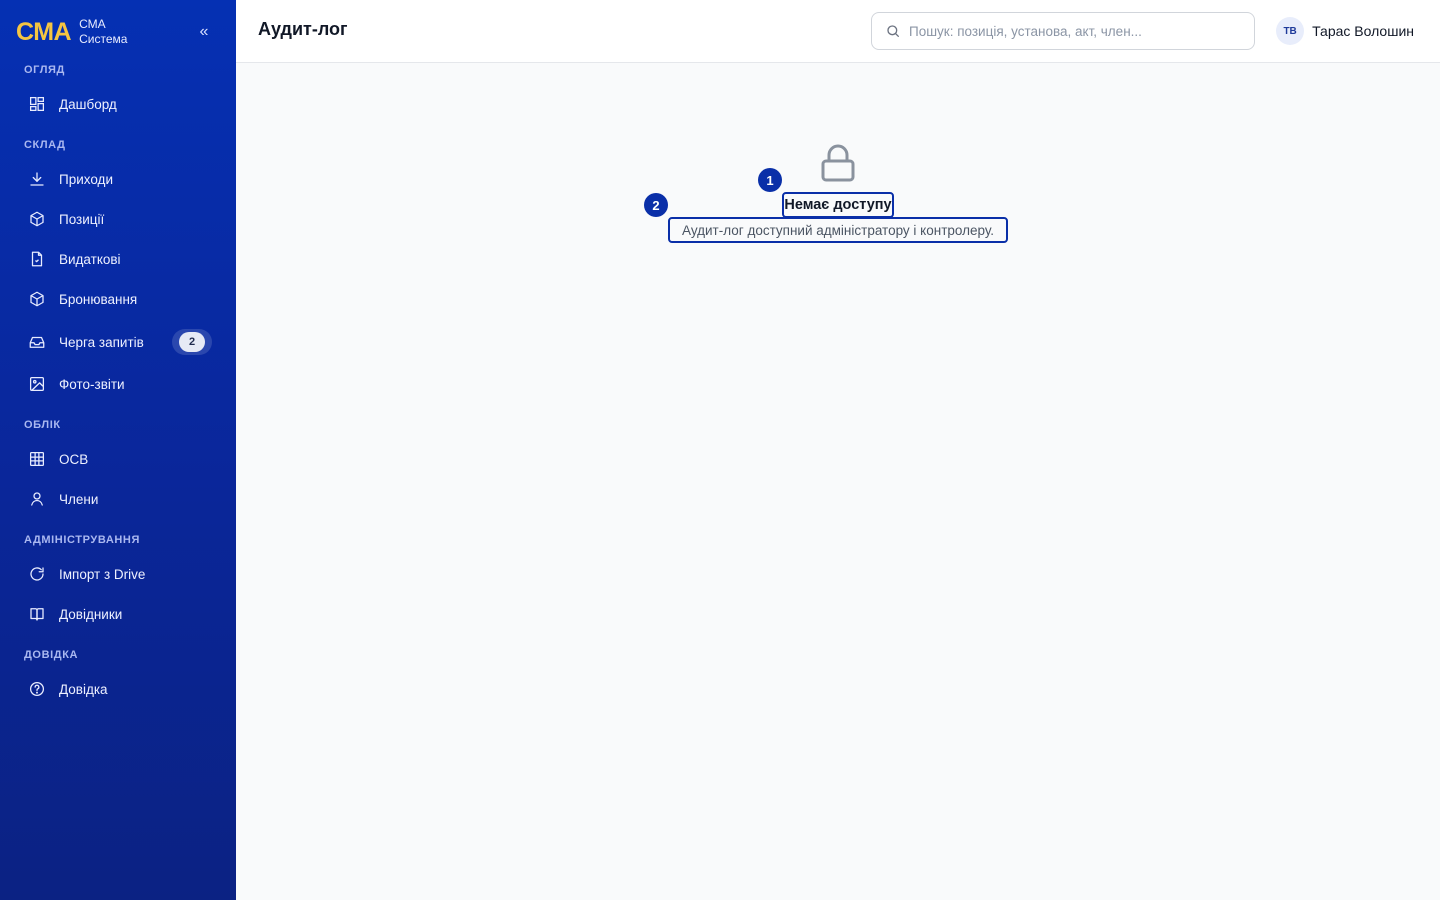 This screenshot has width=1440, height=900. I want to click on sidebar-item-photo-reports: Фото-звіти, so click(118, 384).